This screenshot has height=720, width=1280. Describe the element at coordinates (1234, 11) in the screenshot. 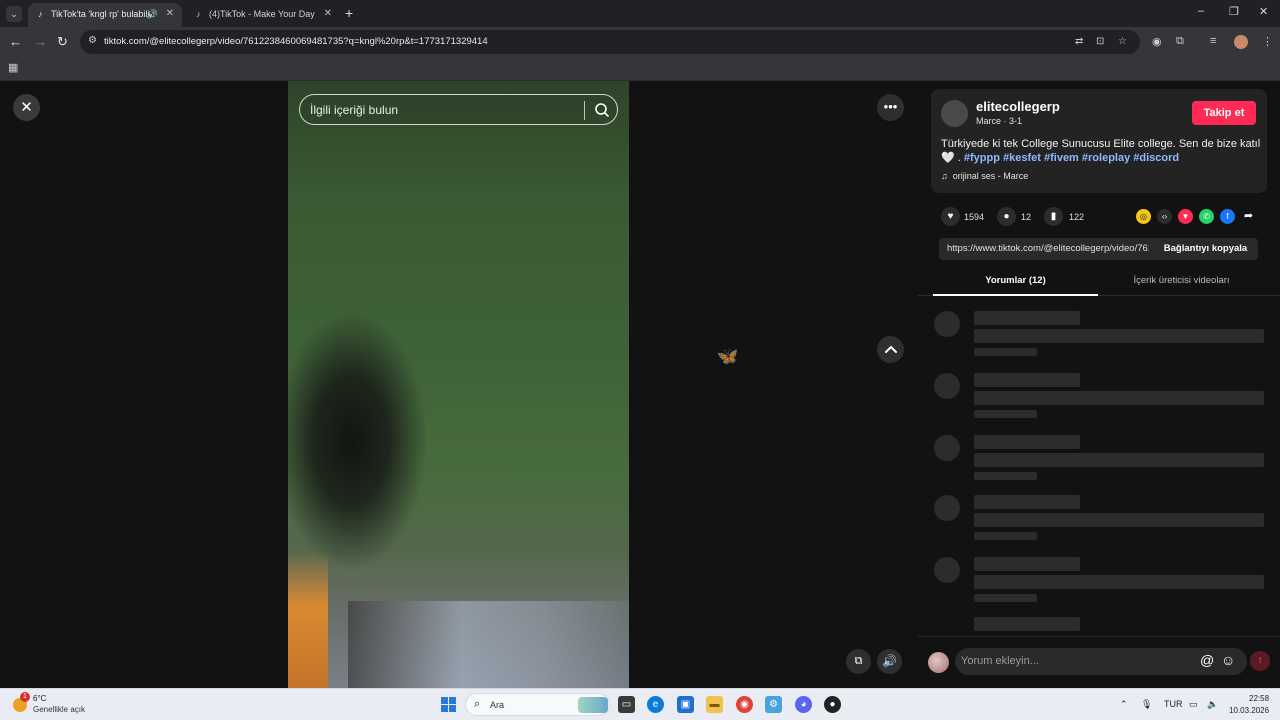

I see `restore-icon: ❐` at that location.